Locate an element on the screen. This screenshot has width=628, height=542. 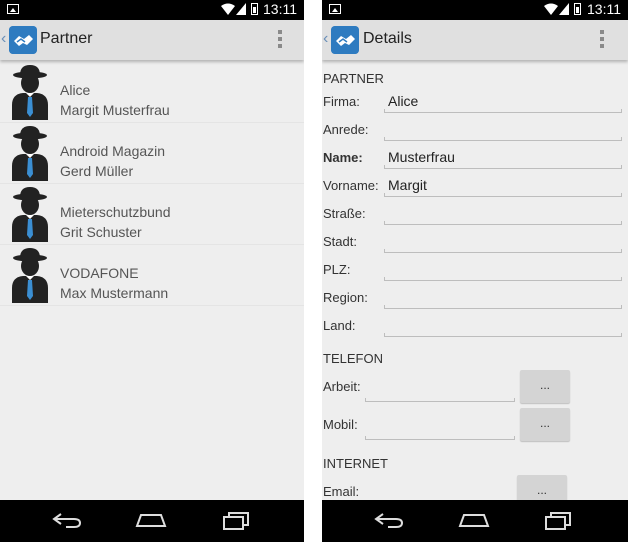
firma-field: Alice is located at coordinates (403, 101).